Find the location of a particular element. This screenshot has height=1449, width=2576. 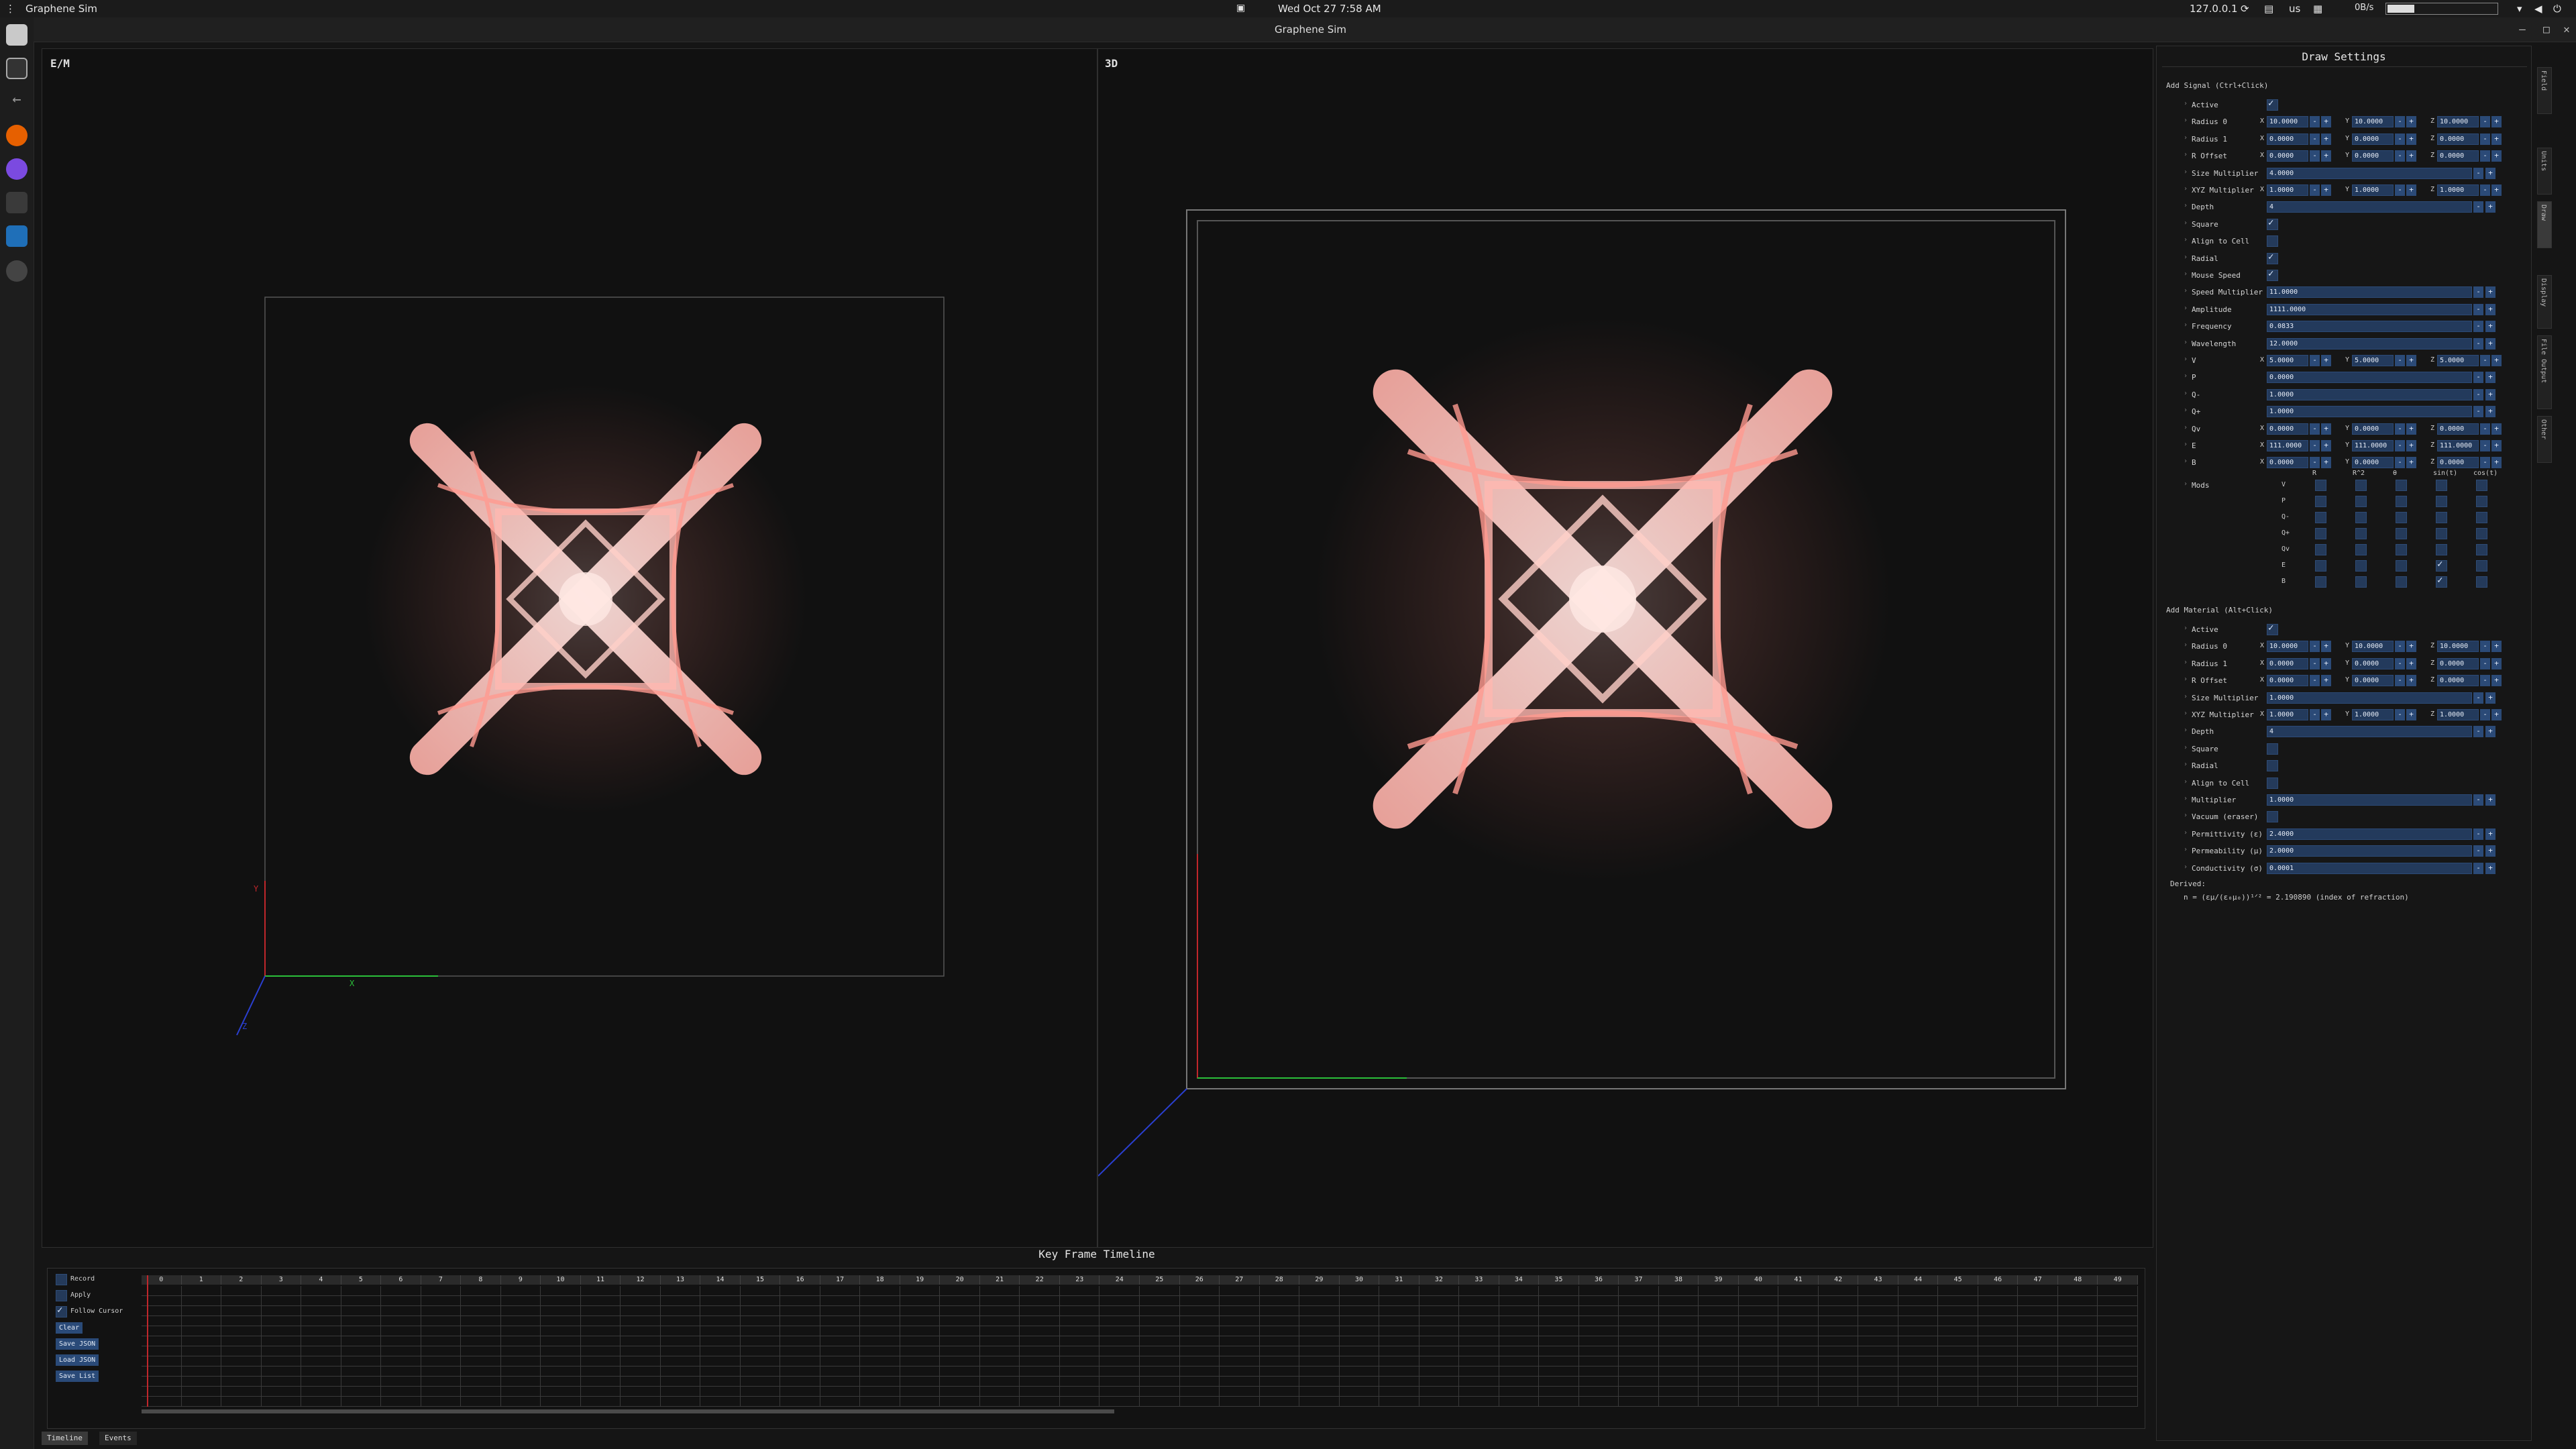

frame-number: 3 is located at coordinates (281, 1280).